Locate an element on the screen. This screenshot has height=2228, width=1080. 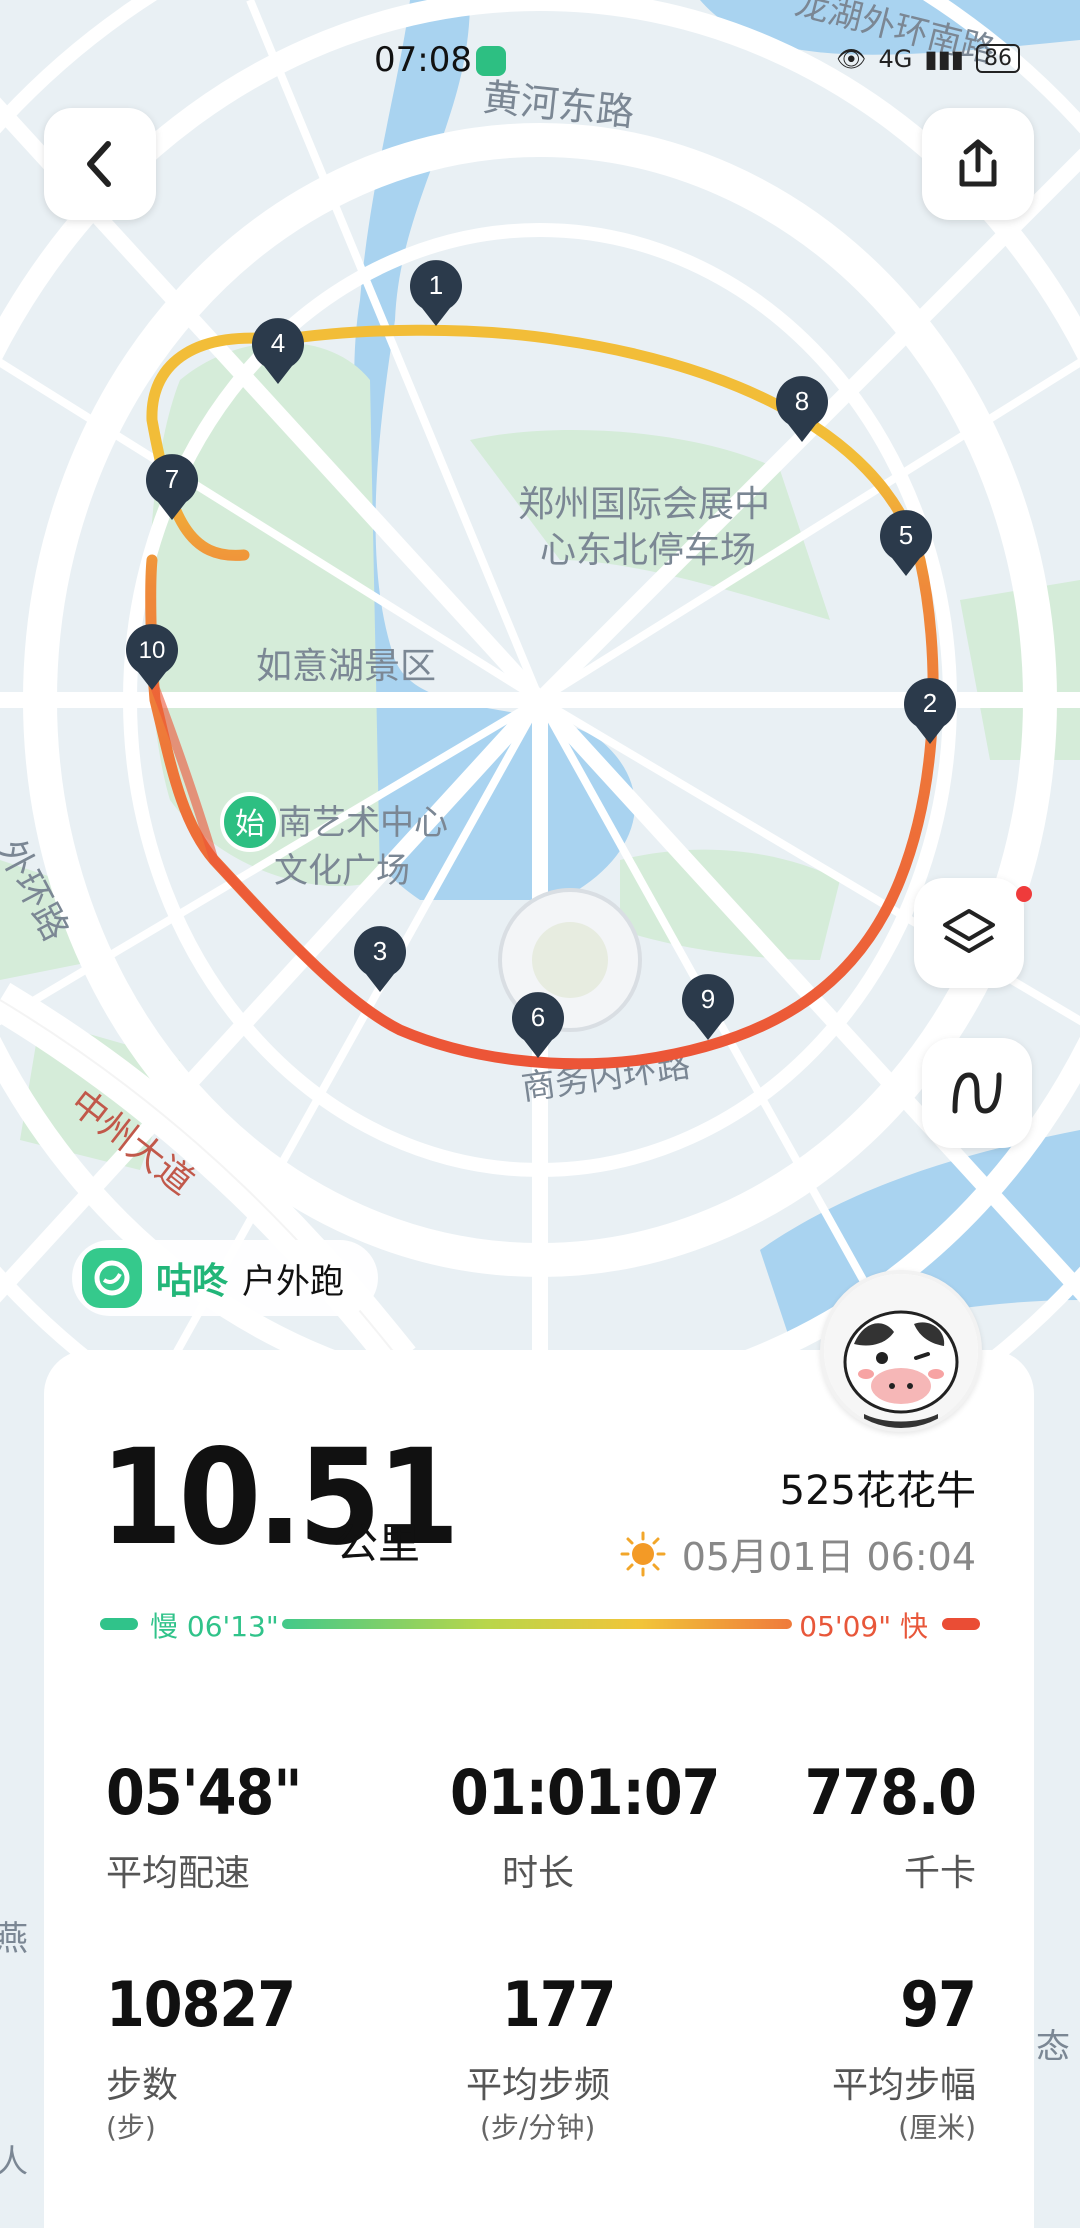
layers-button is located at coordinates (969, 933).